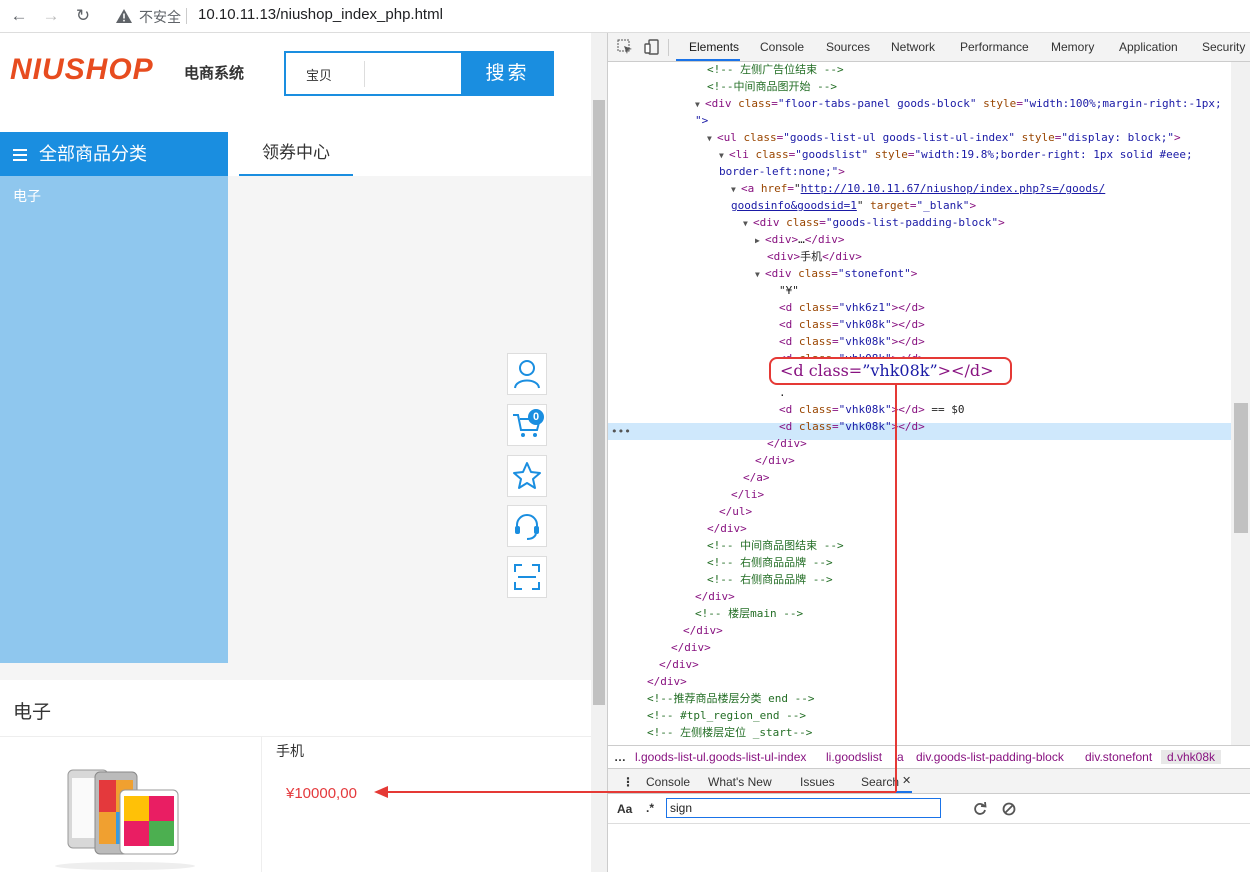  What do you see at coordinates (624, 809) in the screenshot?
I see `match-case-toggle: Aa` at bounding box center [624, 809].